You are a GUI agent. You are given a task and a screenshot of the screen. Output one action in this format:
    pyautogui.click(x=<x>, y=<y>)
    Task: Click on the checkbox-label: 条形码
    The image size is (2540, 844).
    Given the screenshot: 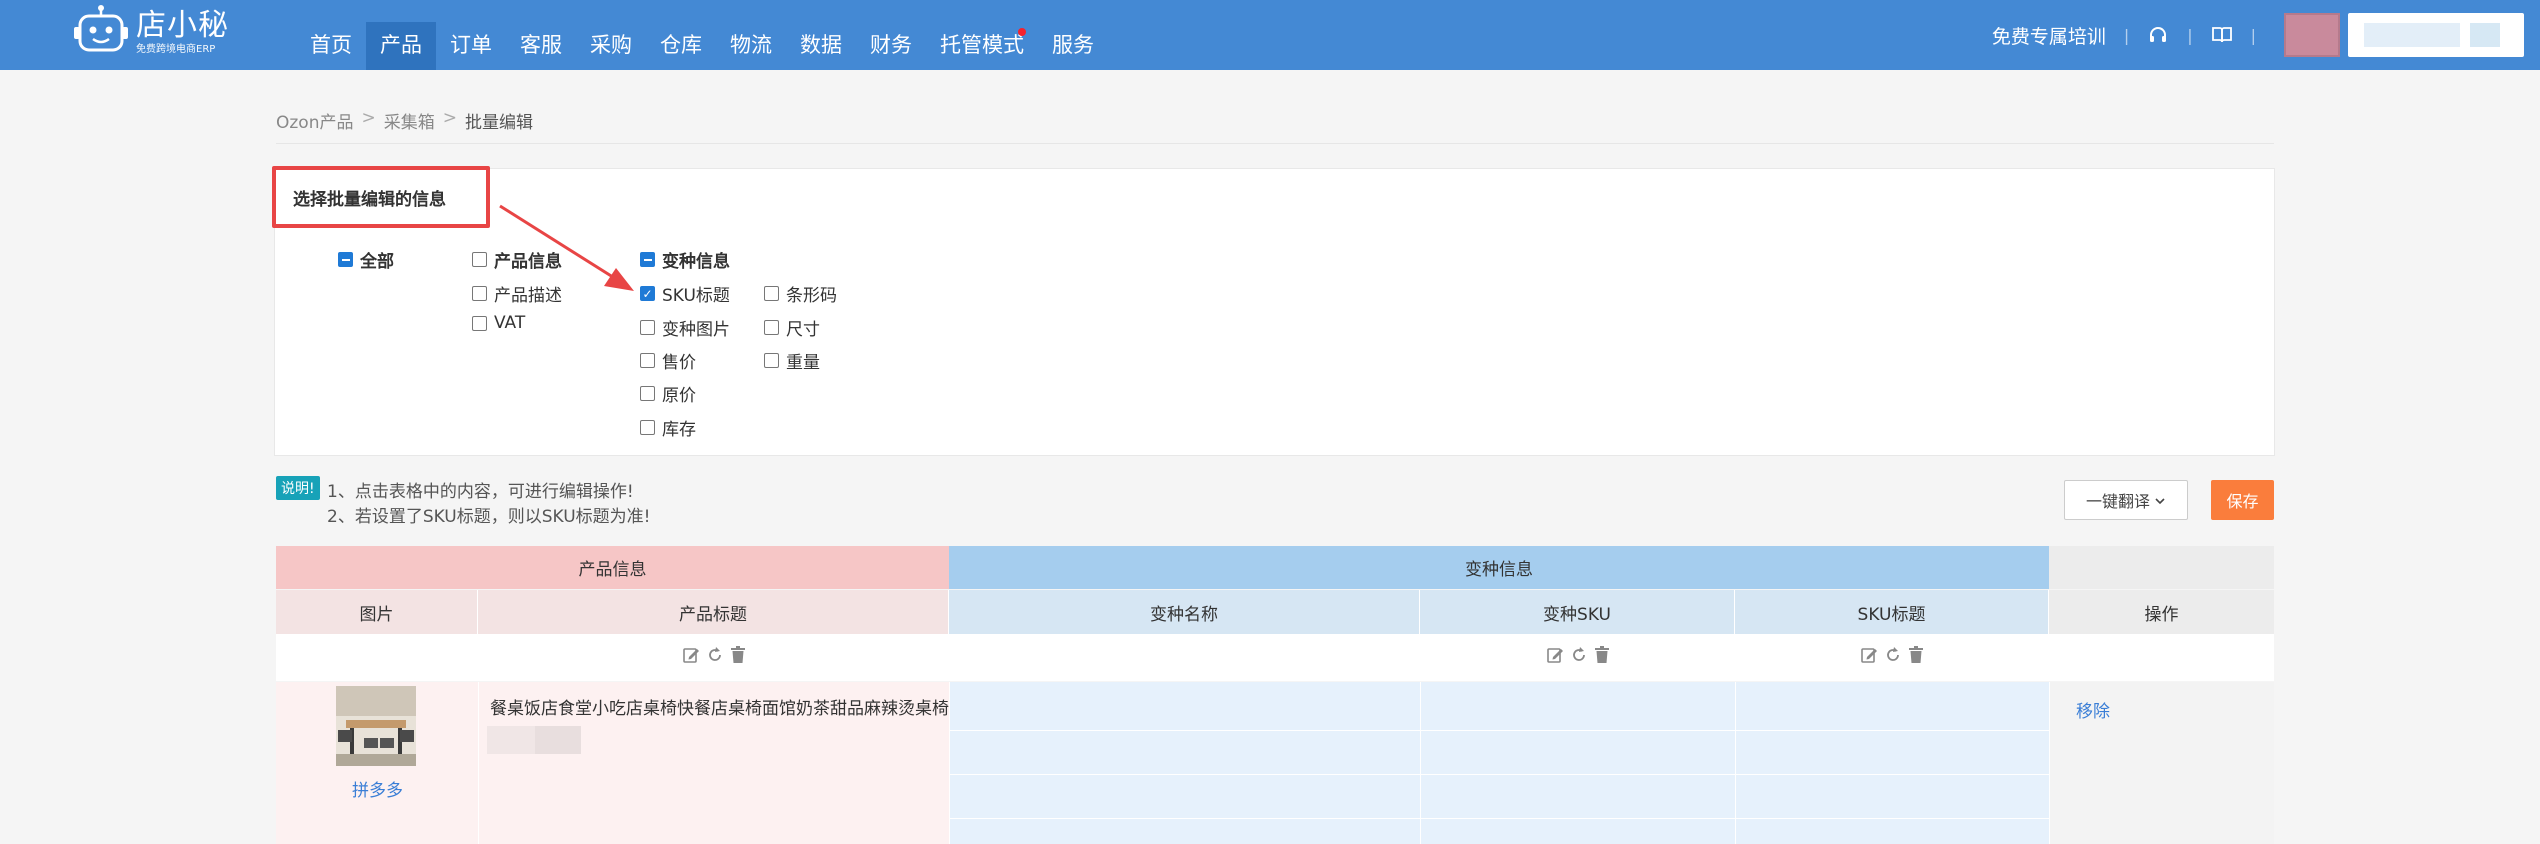 What is the action you would take?
    pyautogui.click(x=811, y=296)
    